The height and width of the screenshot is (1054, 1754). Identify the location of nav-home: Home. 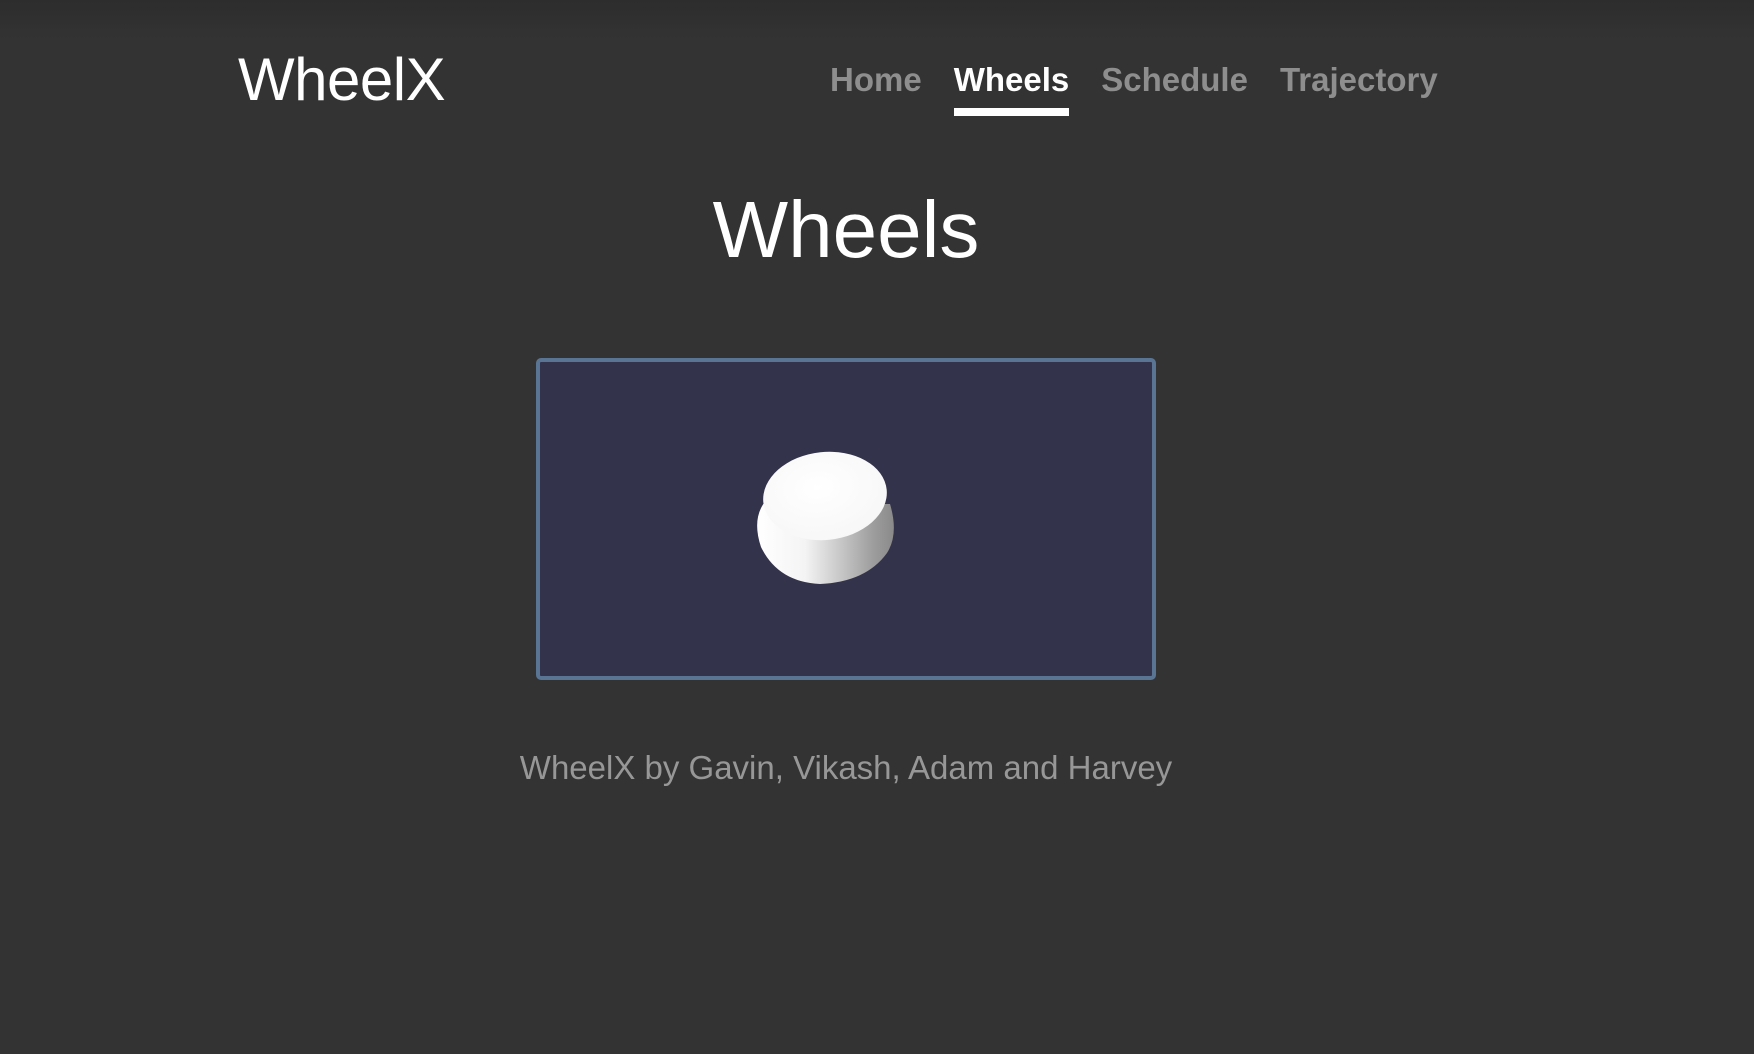
(876, 86).